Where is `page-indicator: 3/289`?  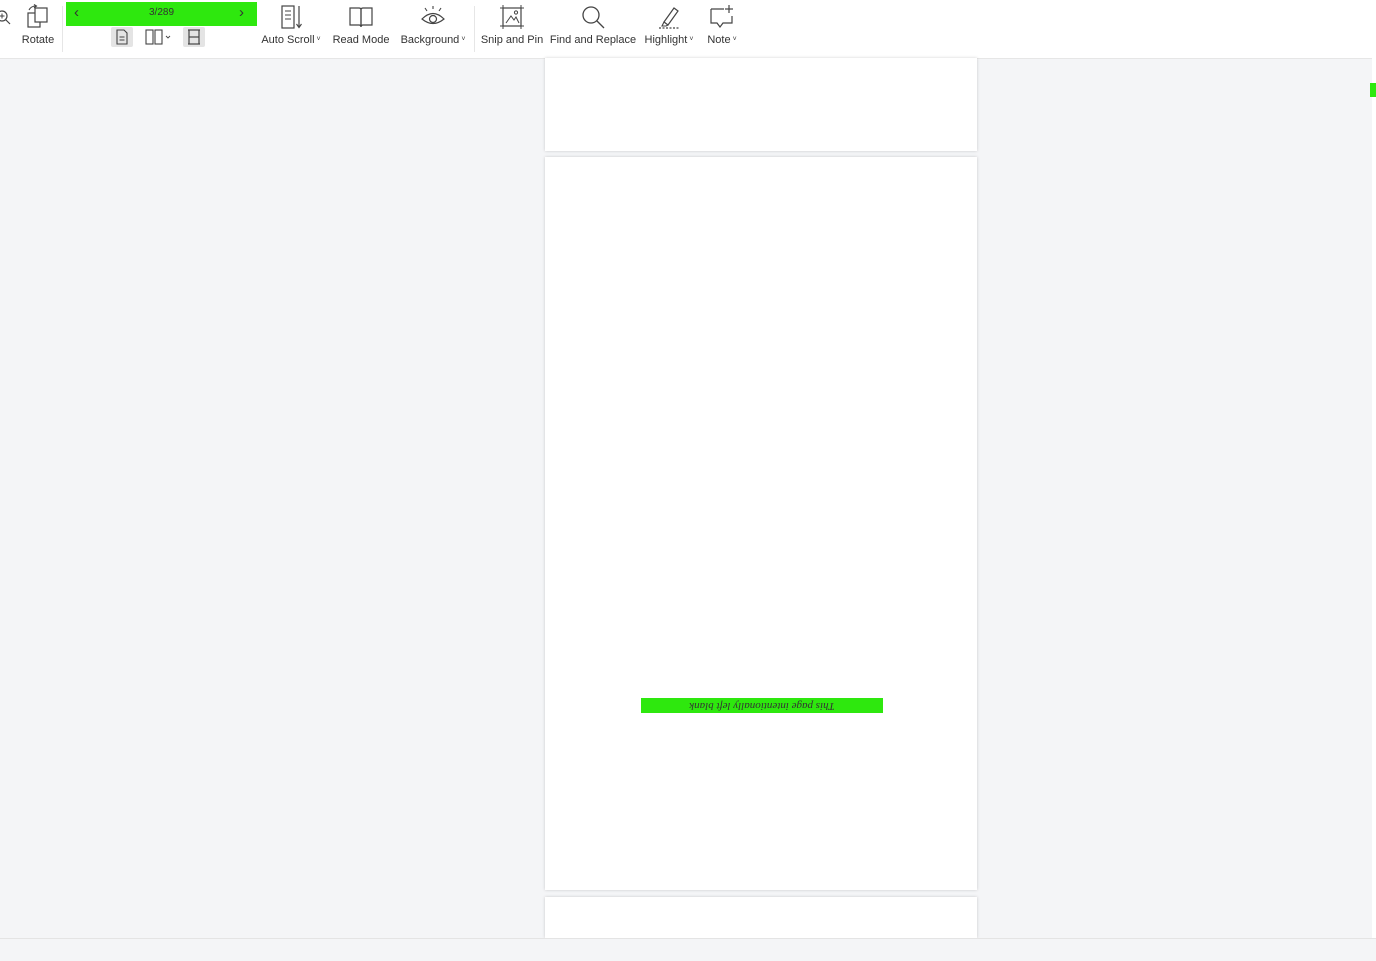
page-indicator: 3/289 is located at coordinates (161, 12).